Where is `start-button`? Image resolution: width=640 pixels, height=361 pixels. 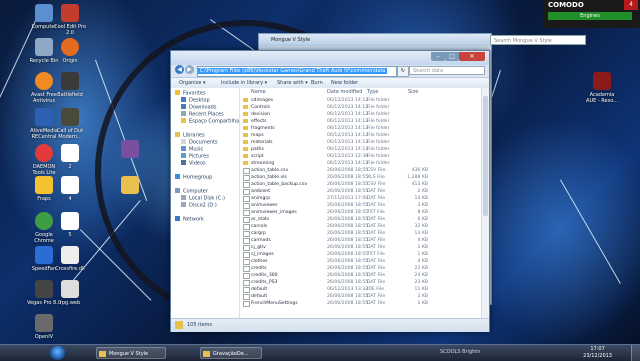 start-button is located at coordinates (57, 353).